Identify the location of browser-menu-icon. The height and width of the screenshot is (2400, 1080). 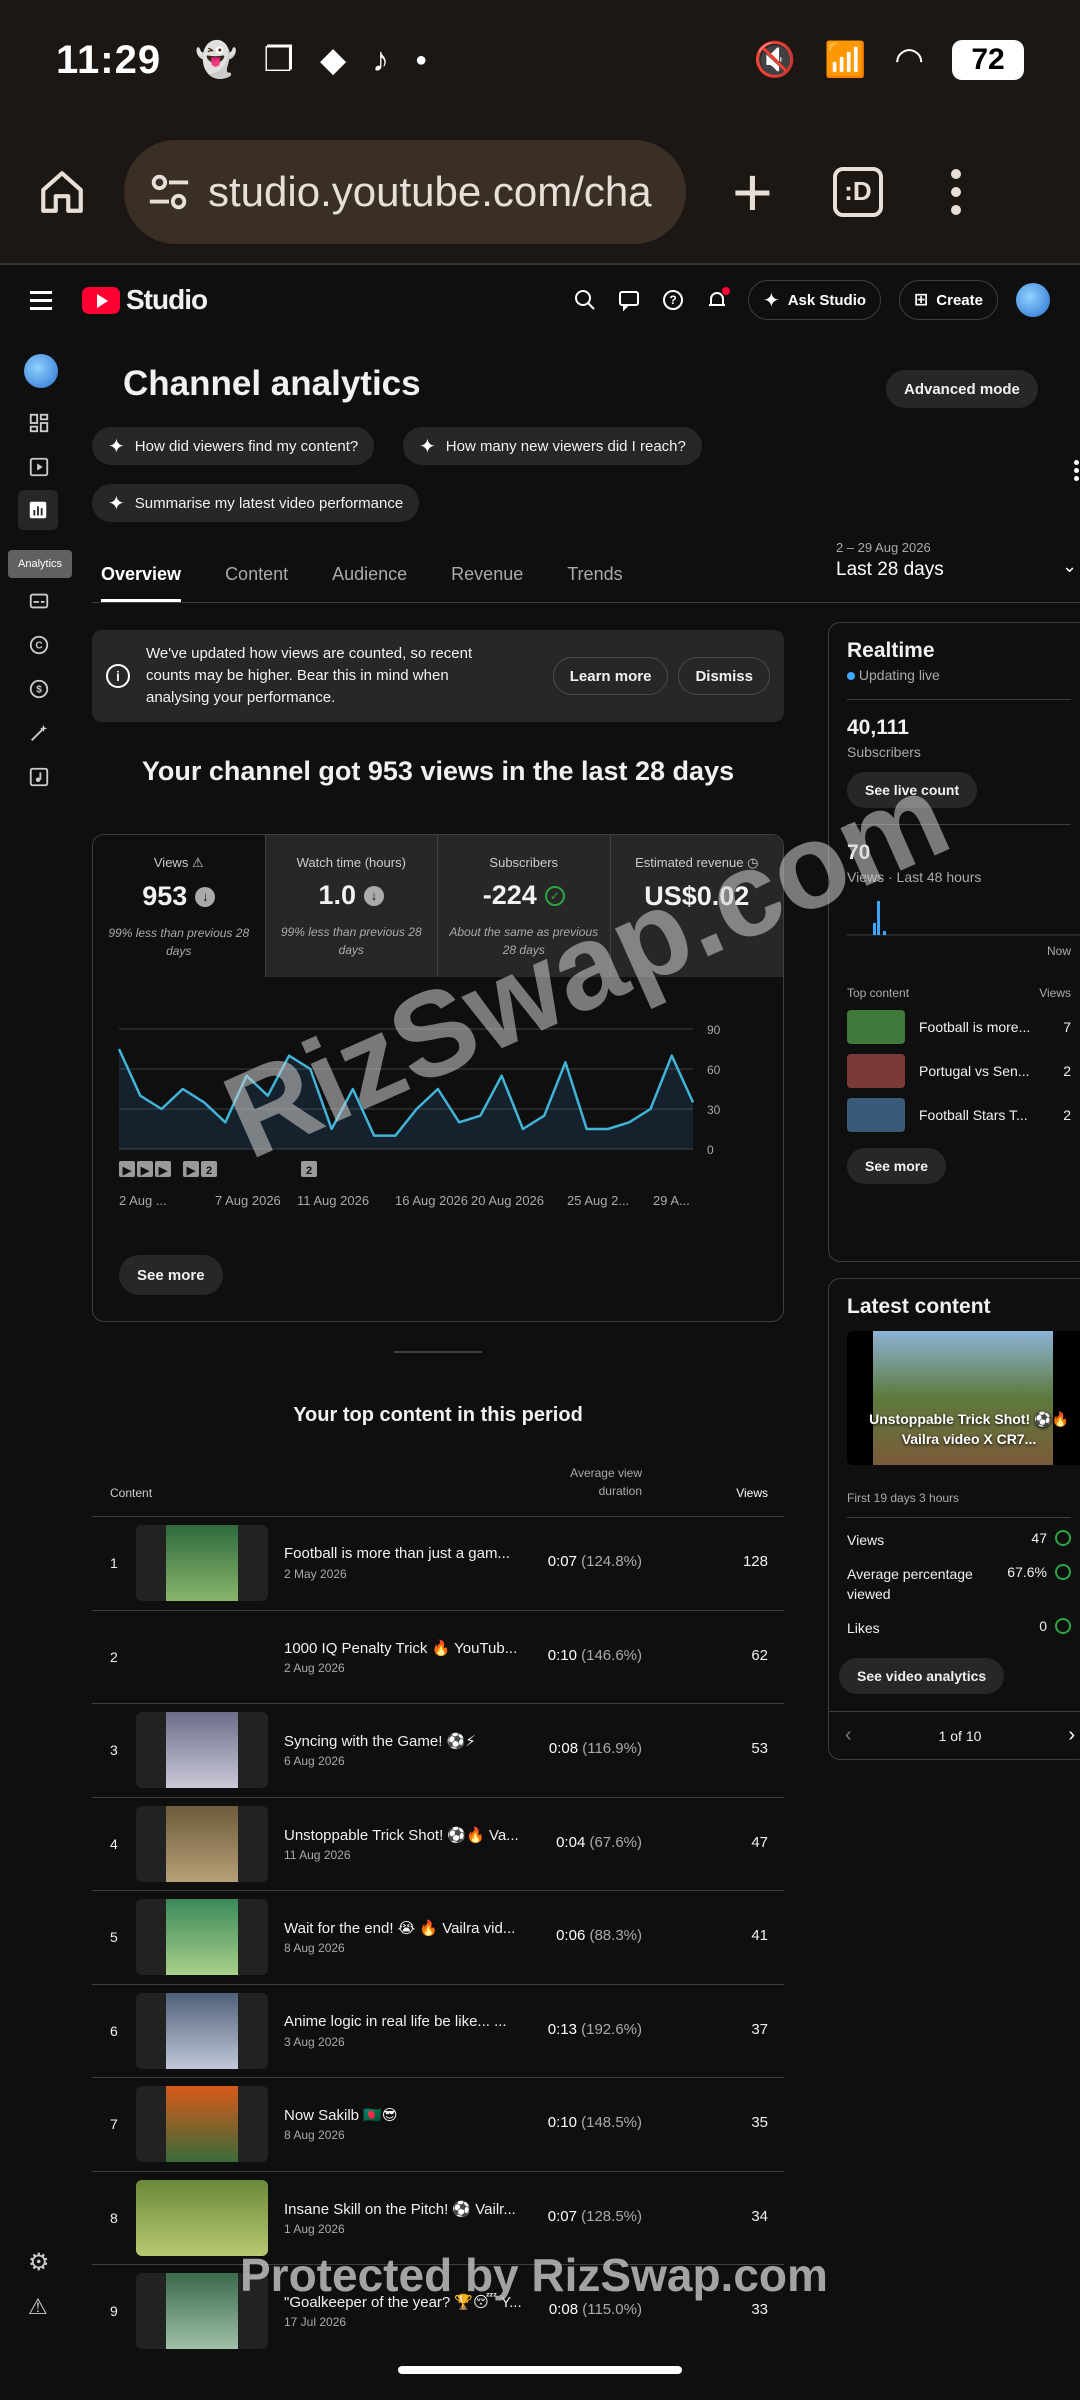
(955, 191).